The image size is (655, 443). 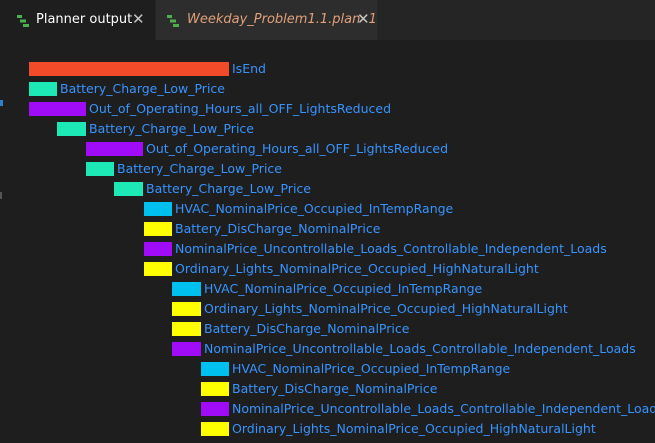 I want to click on tab-filename: Weekday_Problem1.1.plan, so click(x=274, y=19).